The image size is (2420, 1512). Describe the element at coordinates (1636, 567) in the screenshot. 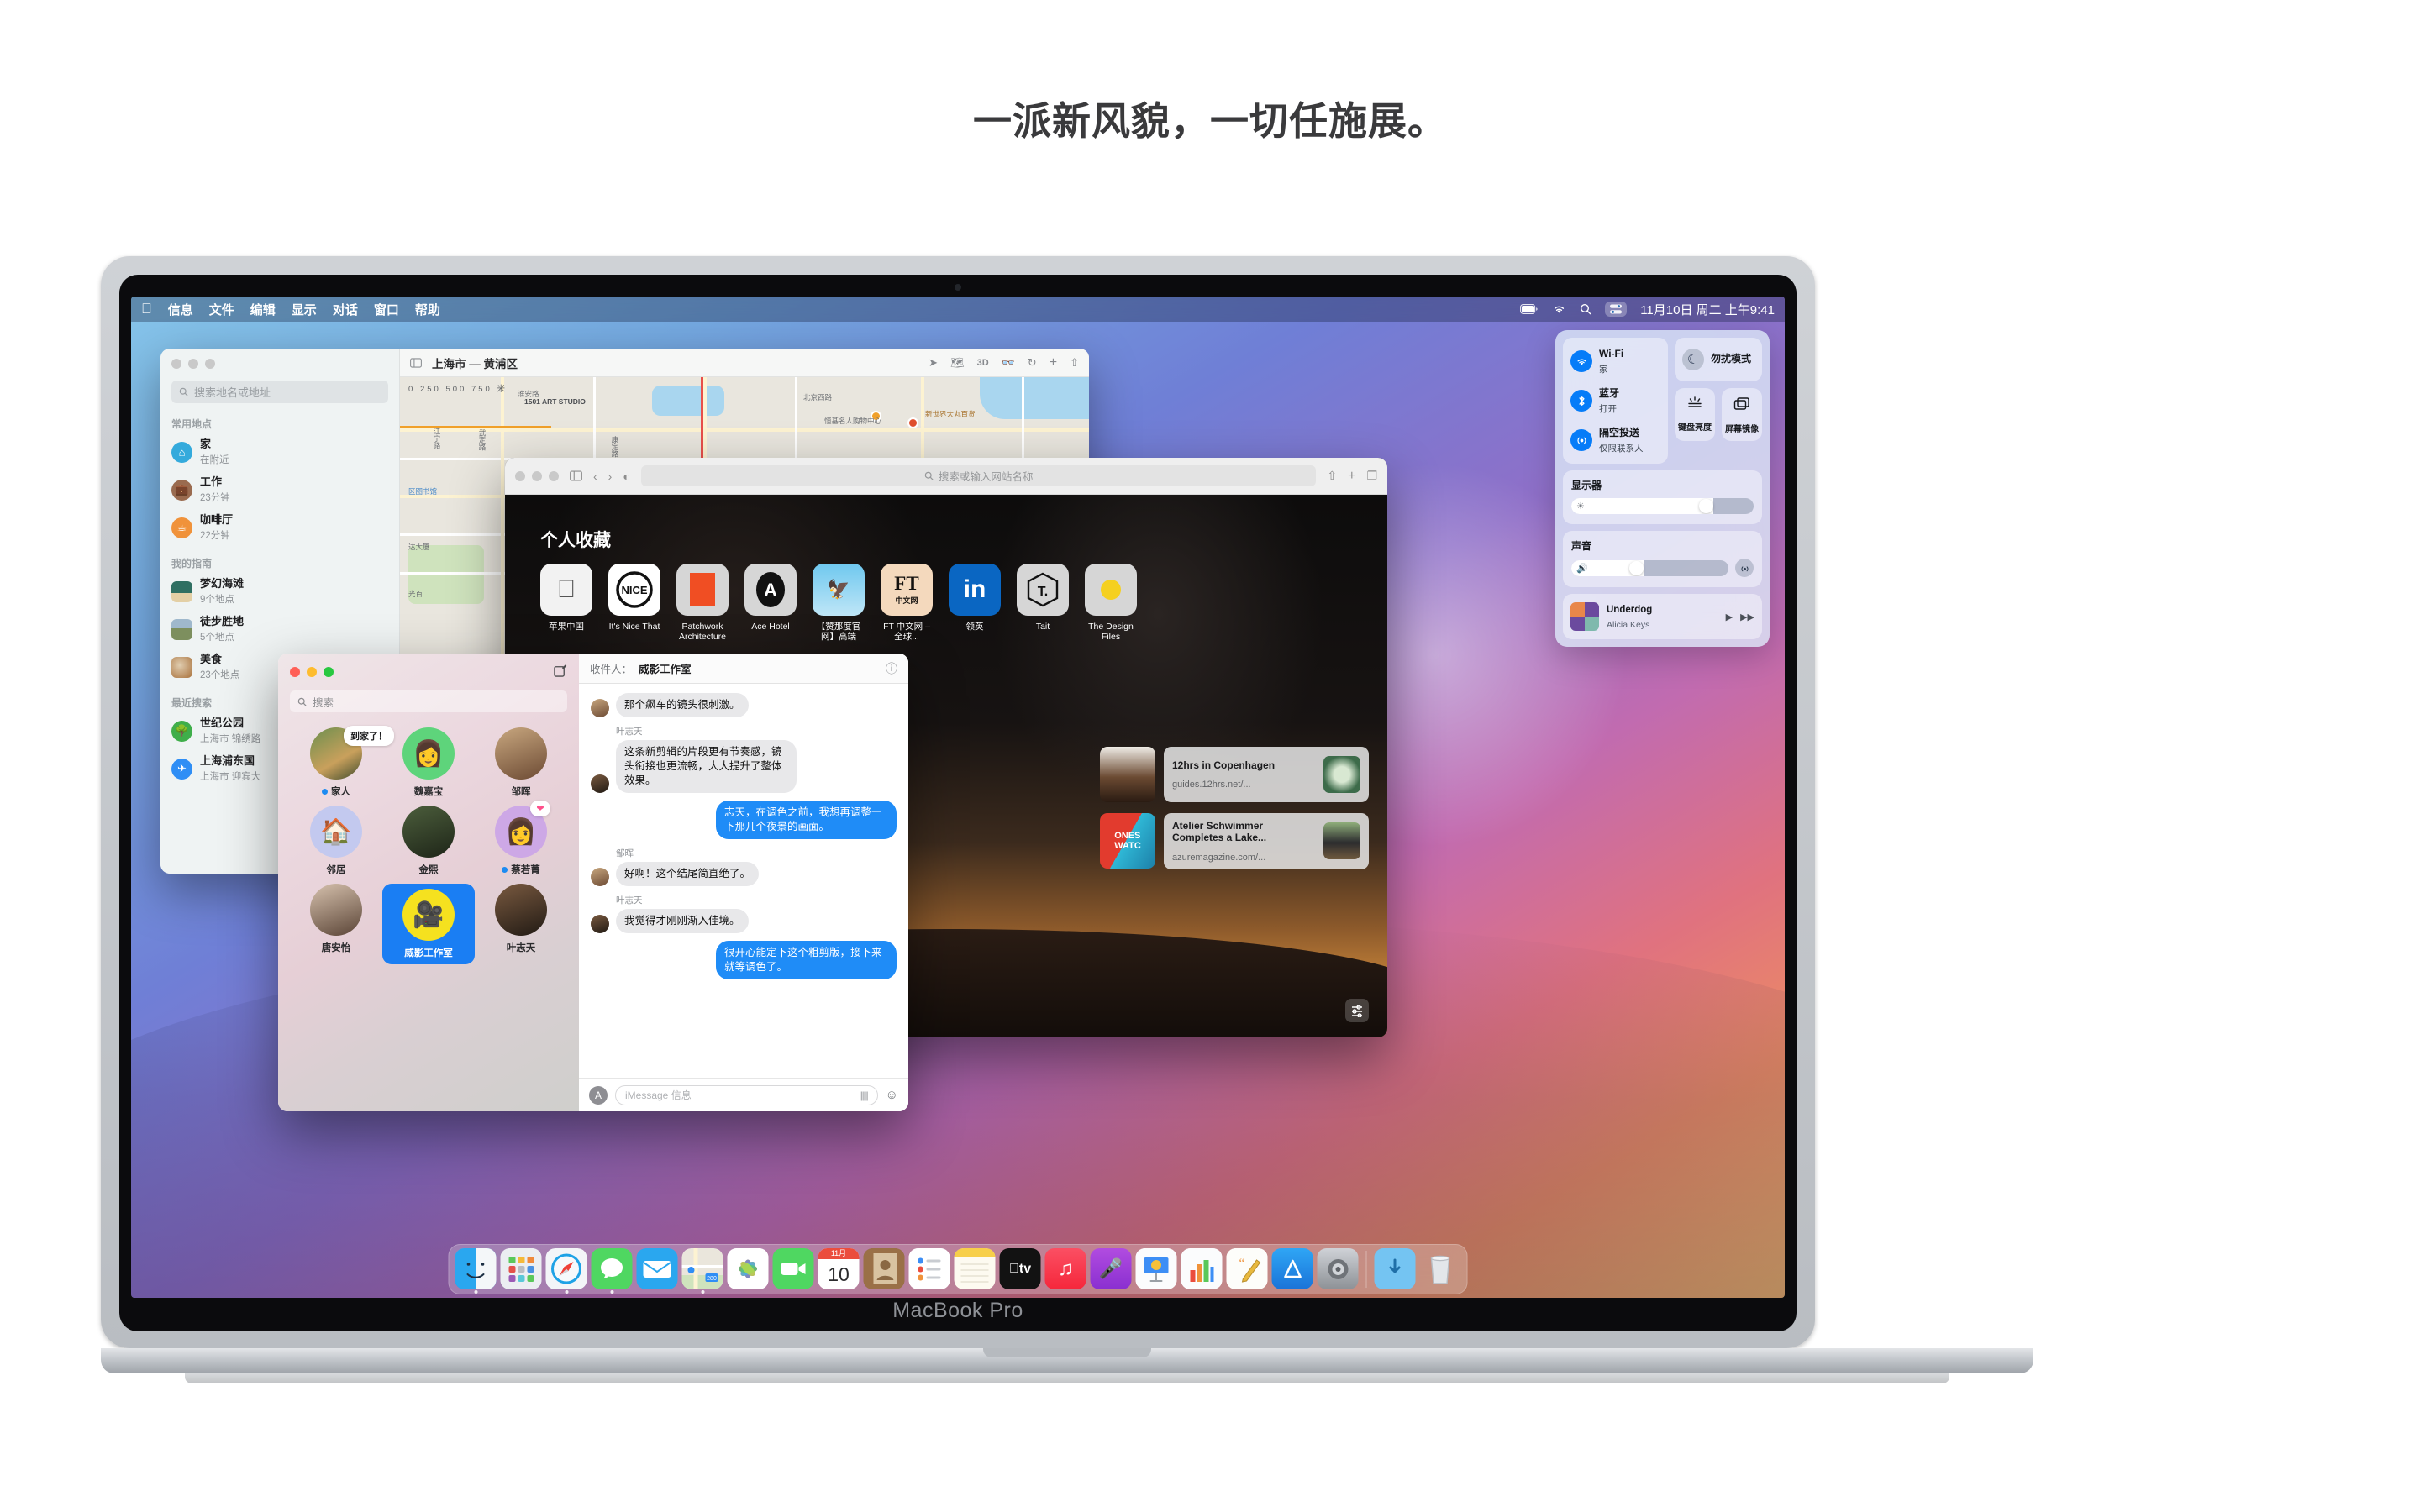

I see `slider-knob` at that location.